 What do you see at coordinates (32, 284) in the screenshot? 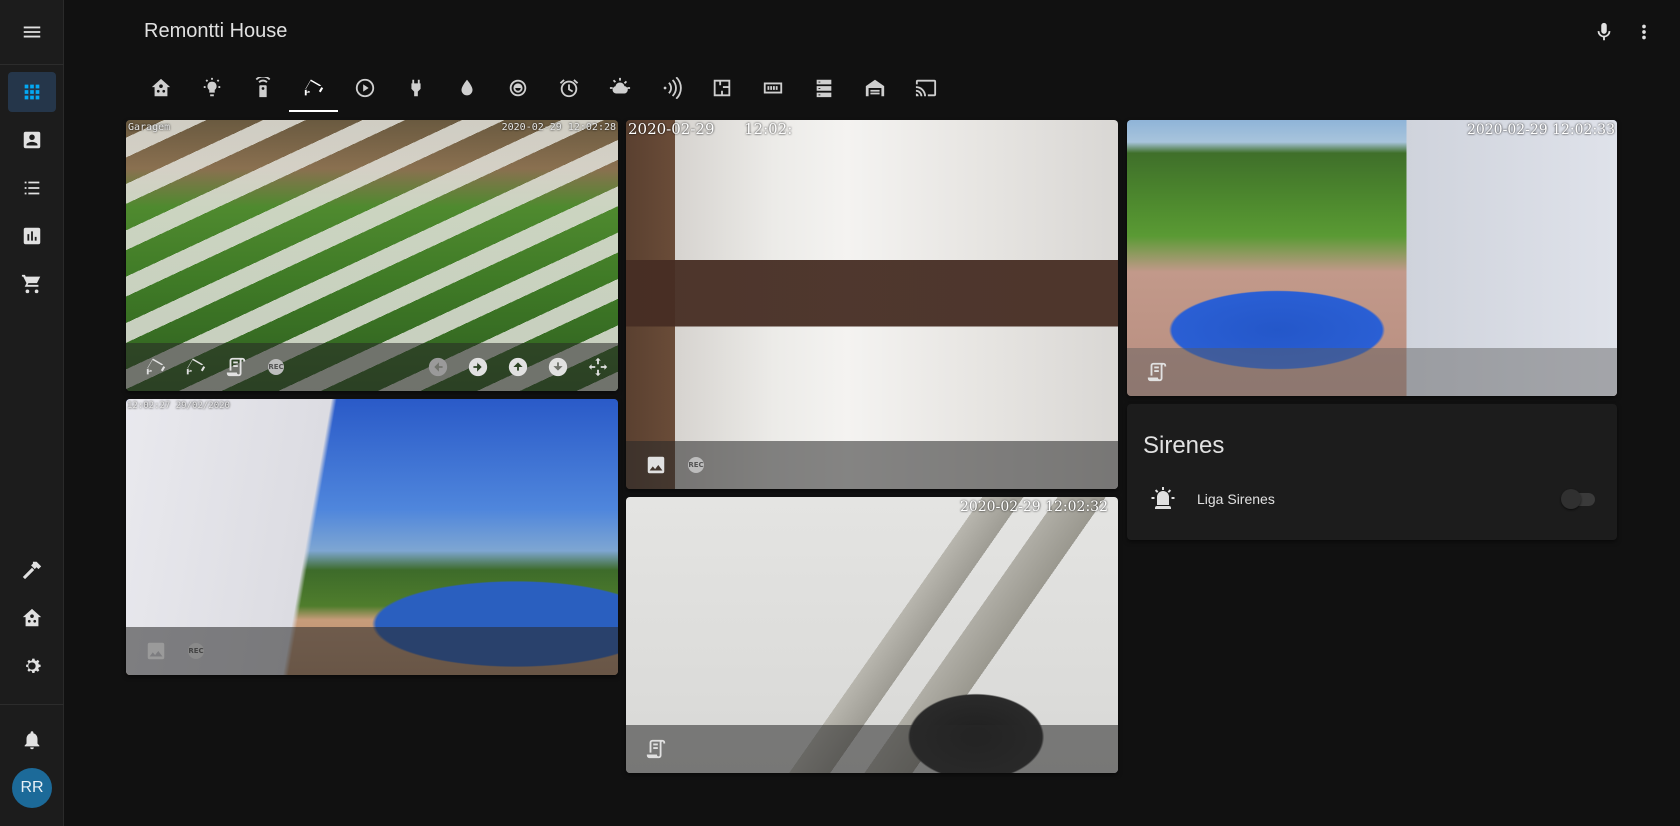
I see `sidebar-item-shopping-list` at bounding box center [32, 284].